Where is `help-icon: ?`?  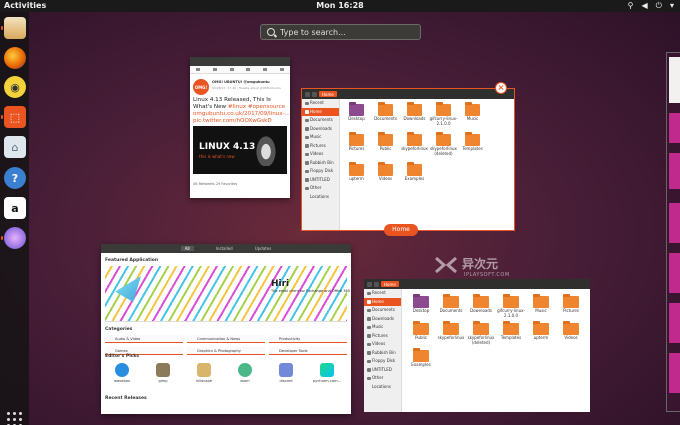 help-icon: ? is located at coordinates (15, 178).